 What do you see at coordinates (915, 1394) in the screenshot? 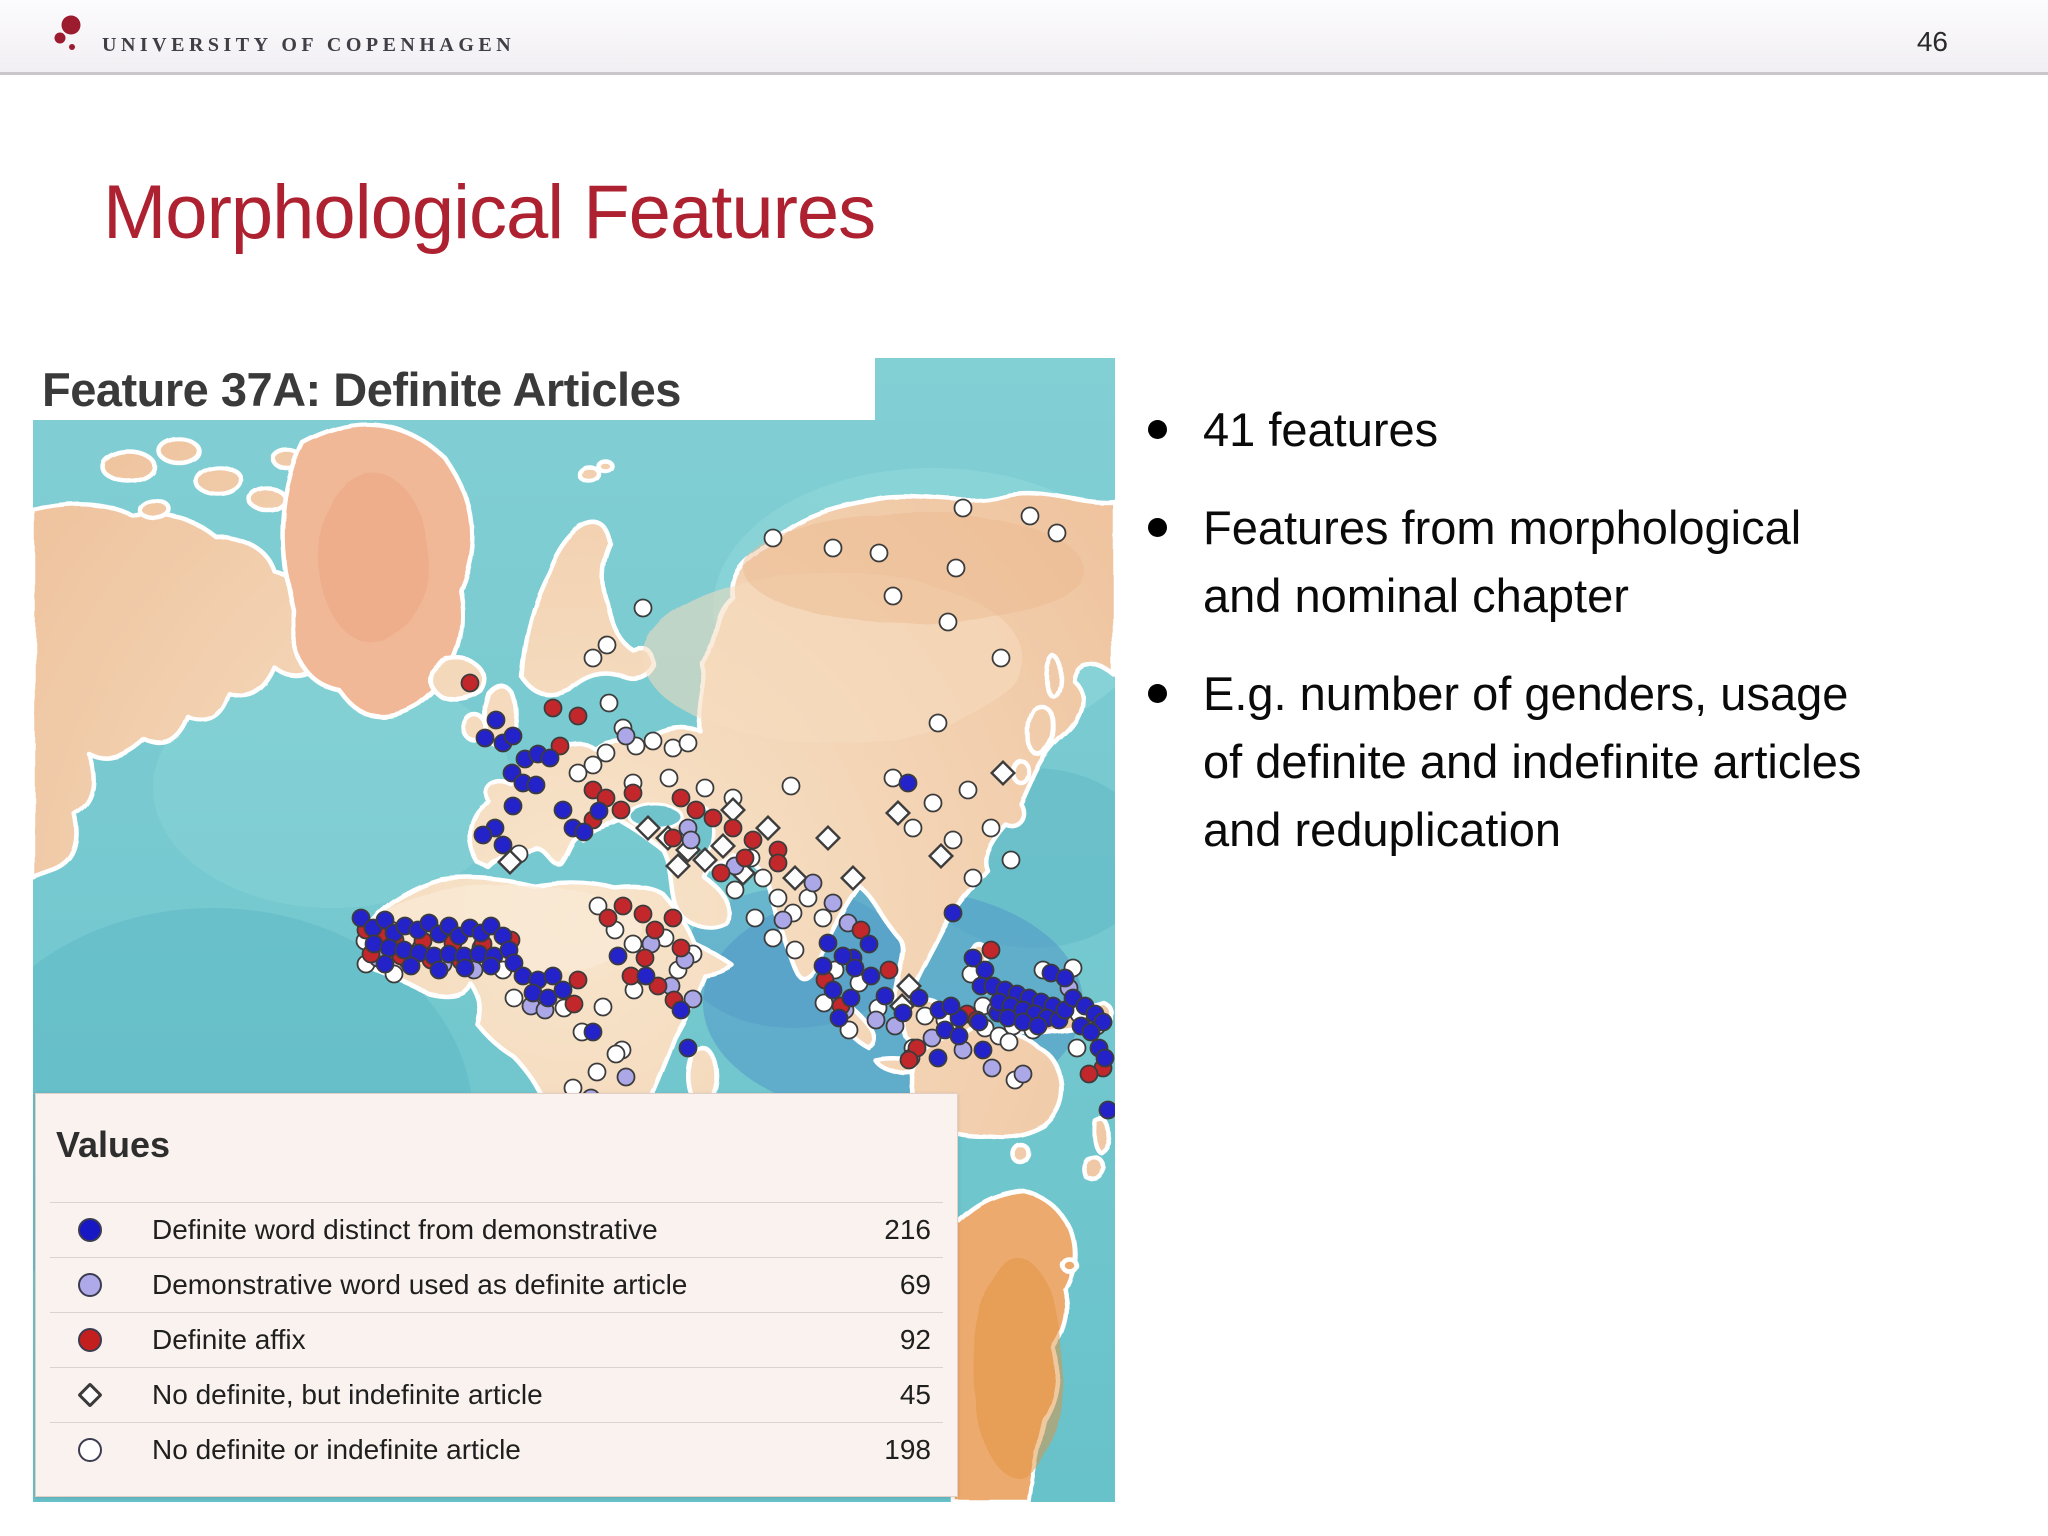
I see `legend-count: 45` at bounding box center [915, 1394].